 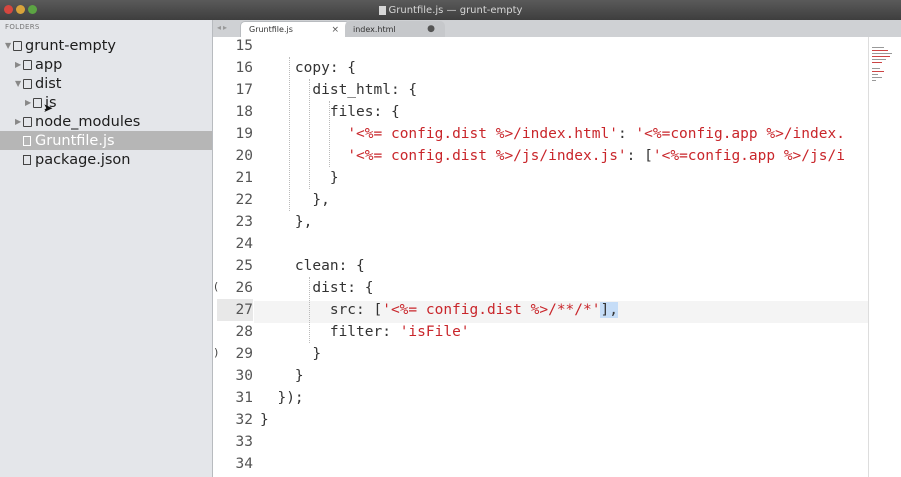 What do you see at coordinates (540, 68) in the screenshot?
I see `code-line: copy: {` at bounding box center [540, 68].